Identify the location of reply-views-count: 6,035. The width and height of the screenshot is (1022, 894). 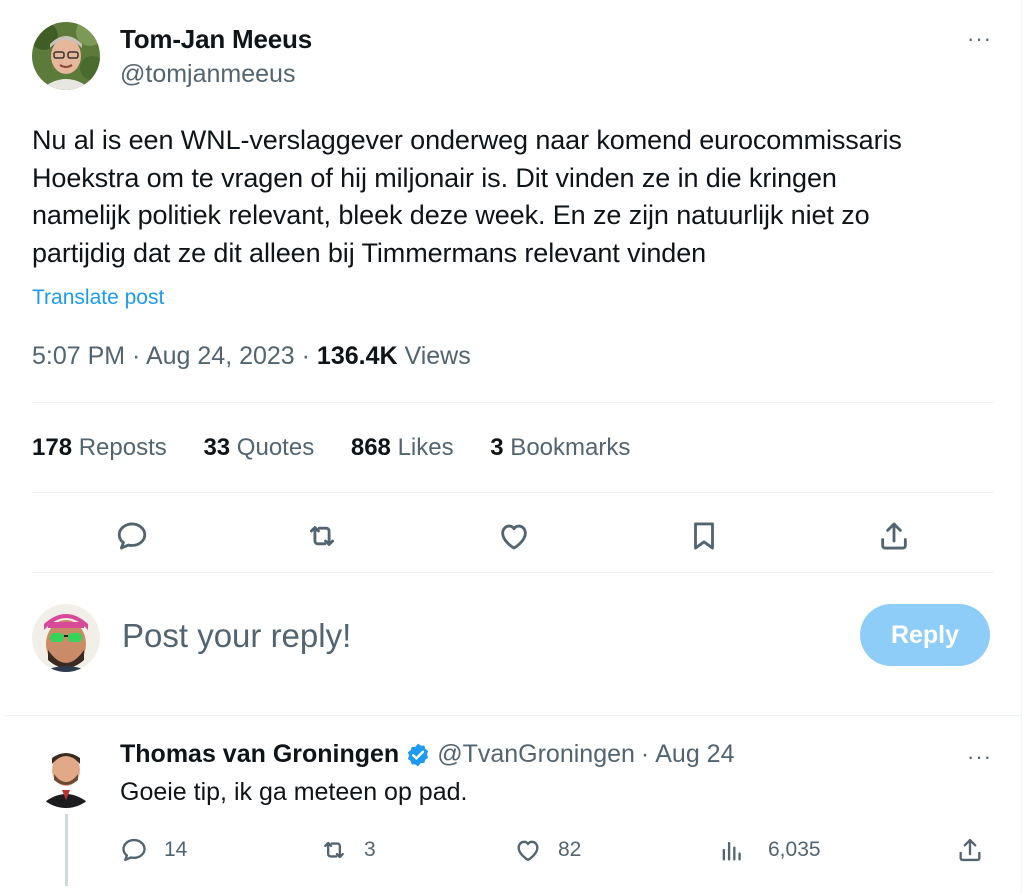
(794, 849).